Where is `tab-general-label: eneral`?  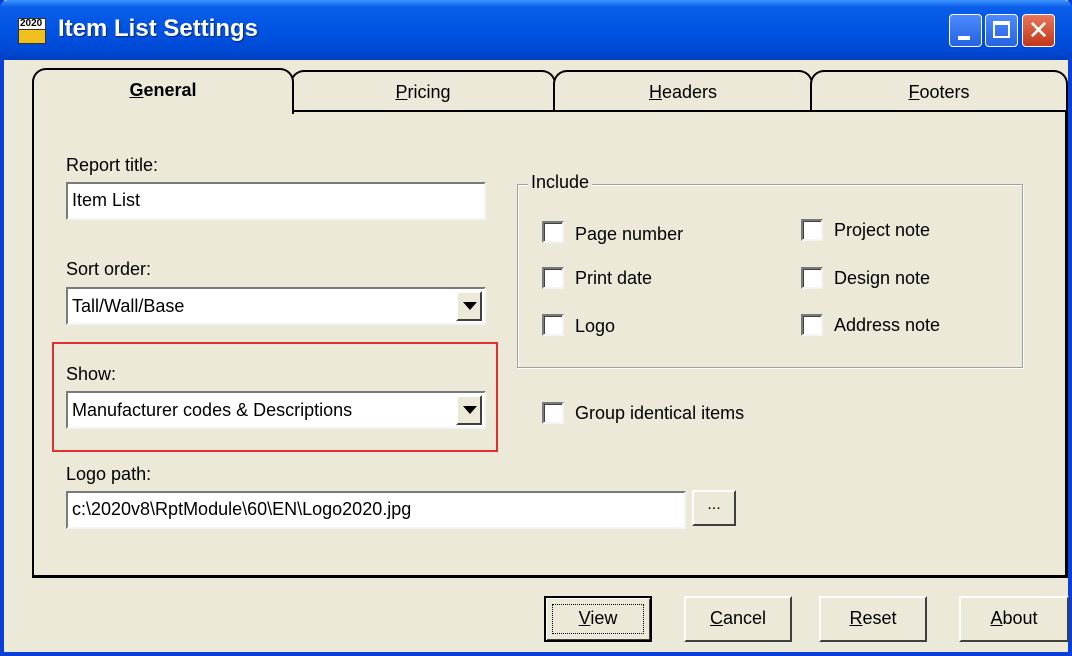
tab-general-label: eneral is located at coordinates (170, 90).